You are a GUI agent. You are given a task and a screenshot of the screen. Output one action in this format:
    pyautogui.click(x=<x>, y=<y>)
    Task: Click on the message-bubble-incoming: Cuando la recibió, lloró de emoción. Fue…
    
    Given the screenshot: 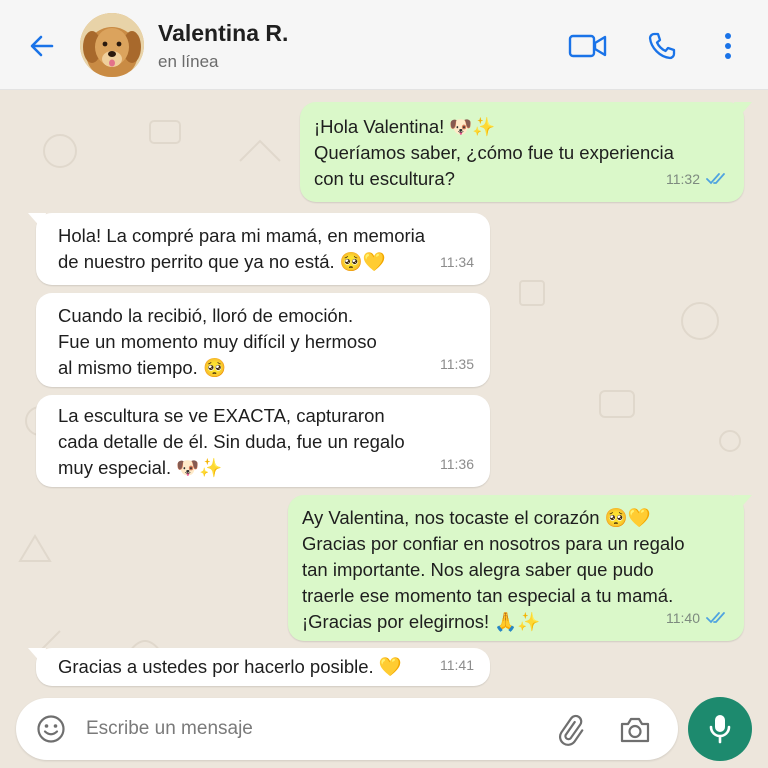 What is the action you would take?
    pyautogui.click(x=263, y=340)
    